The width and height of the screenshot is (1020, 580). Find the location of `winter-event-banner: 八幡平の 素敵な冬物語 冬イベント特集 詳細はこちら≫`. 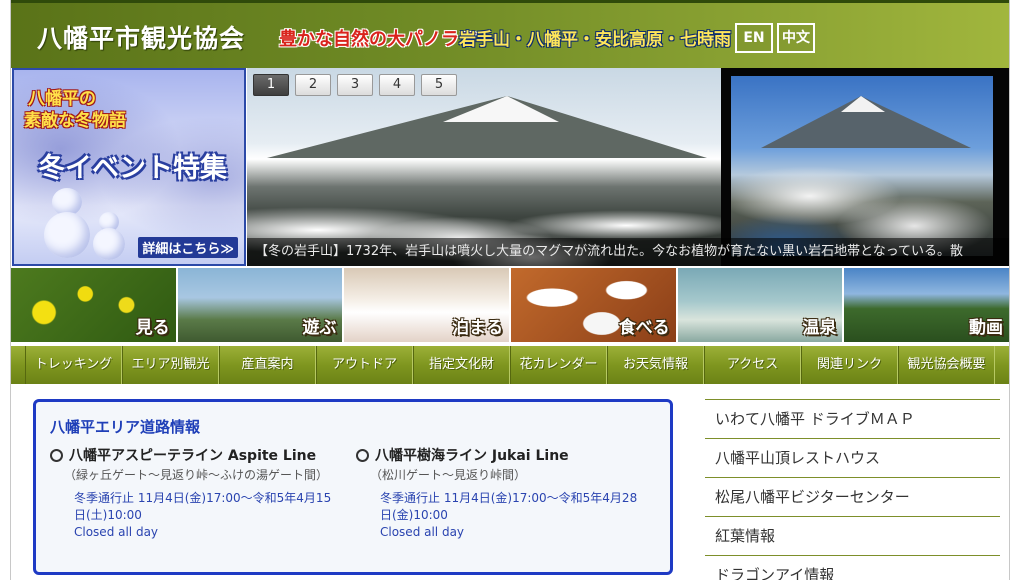

winter-event-banner: 八幡平の 素敵な冬物語 冬イベント特集 詳細はこちら≫ is located at coordinates (129, 167).